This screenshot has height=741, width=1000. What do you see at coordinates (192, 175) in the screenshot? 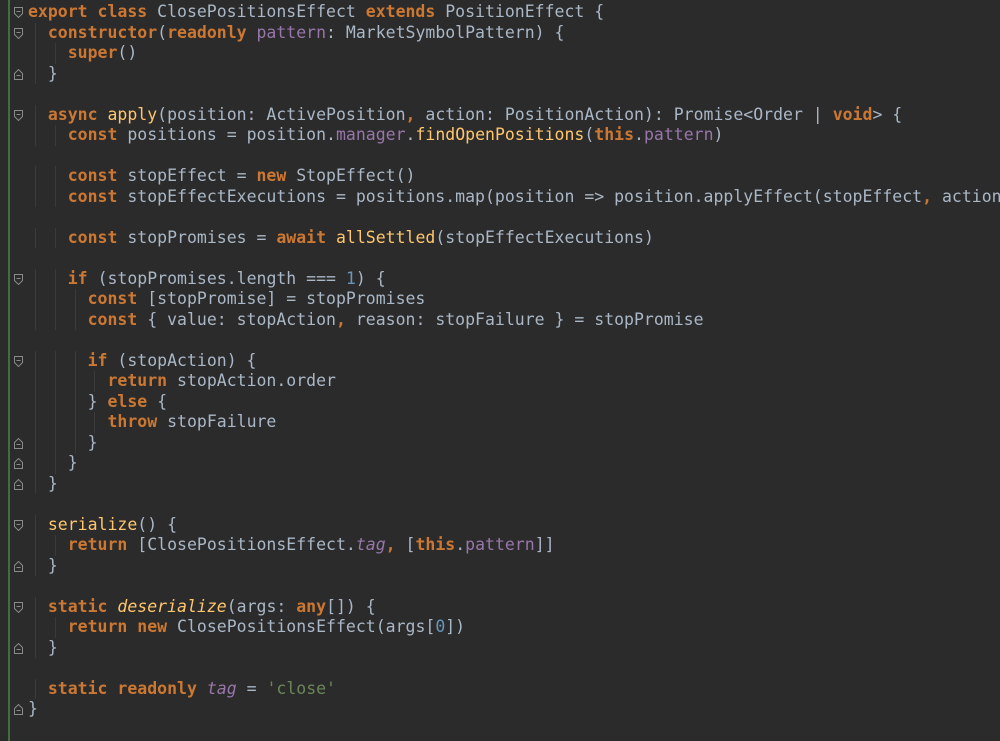
I see `code-token: stopEffect =` at bounding box center [192, 175].